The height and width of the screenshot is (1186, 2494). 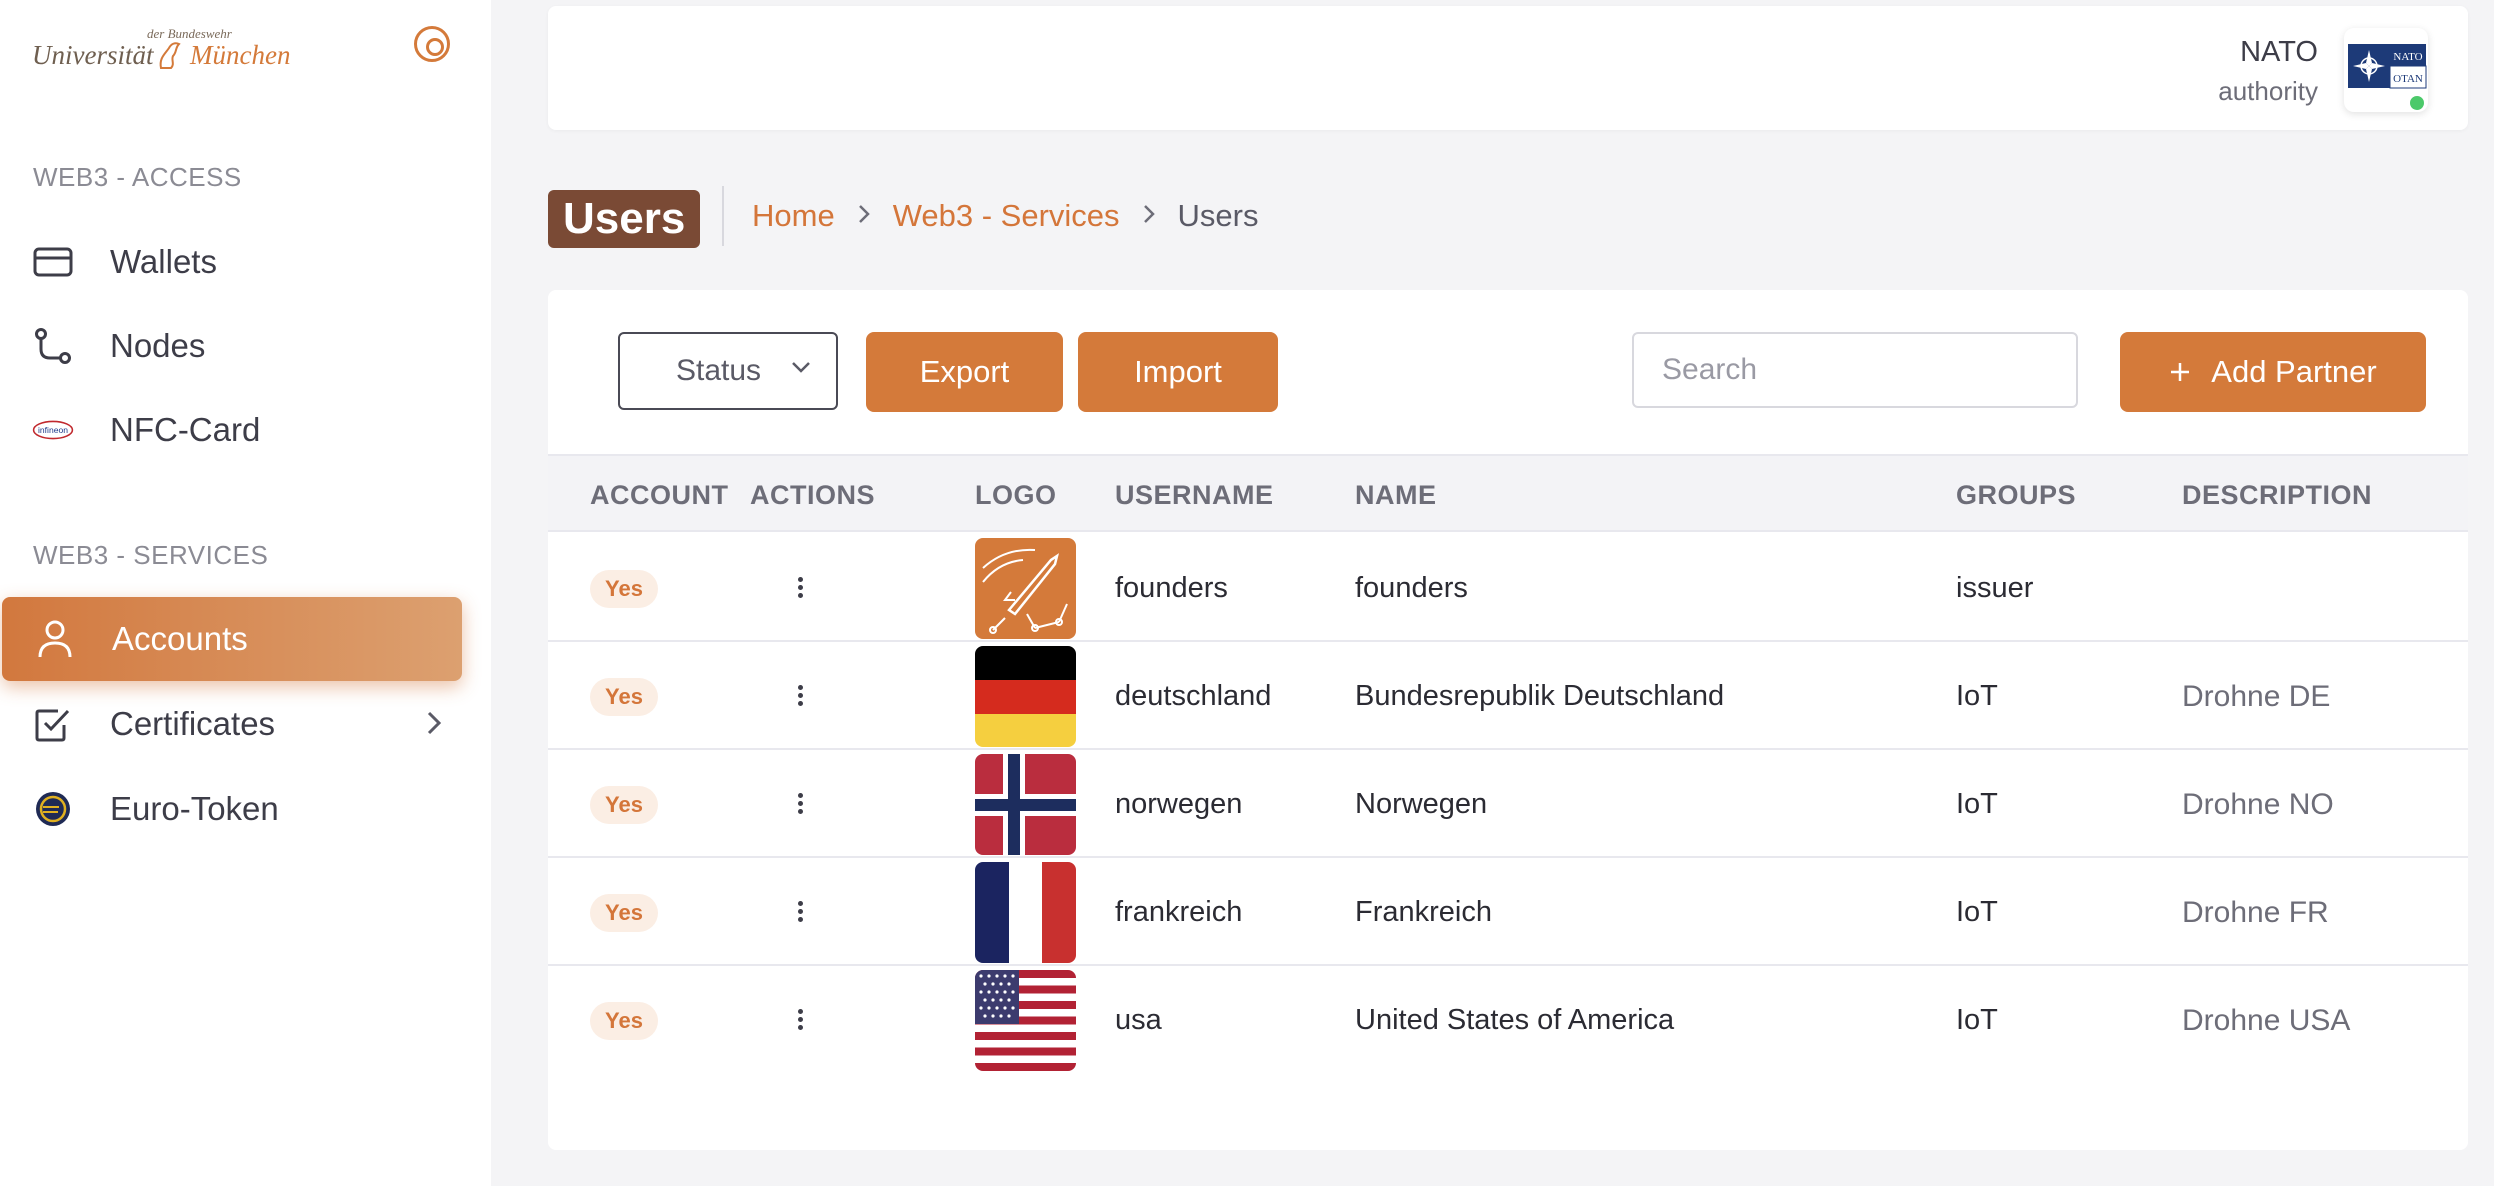 What do you see at coordinates (1016, 495) in the screenshot?
I see `column-header-logo: LOGO` at bounding box center [1016, 495].